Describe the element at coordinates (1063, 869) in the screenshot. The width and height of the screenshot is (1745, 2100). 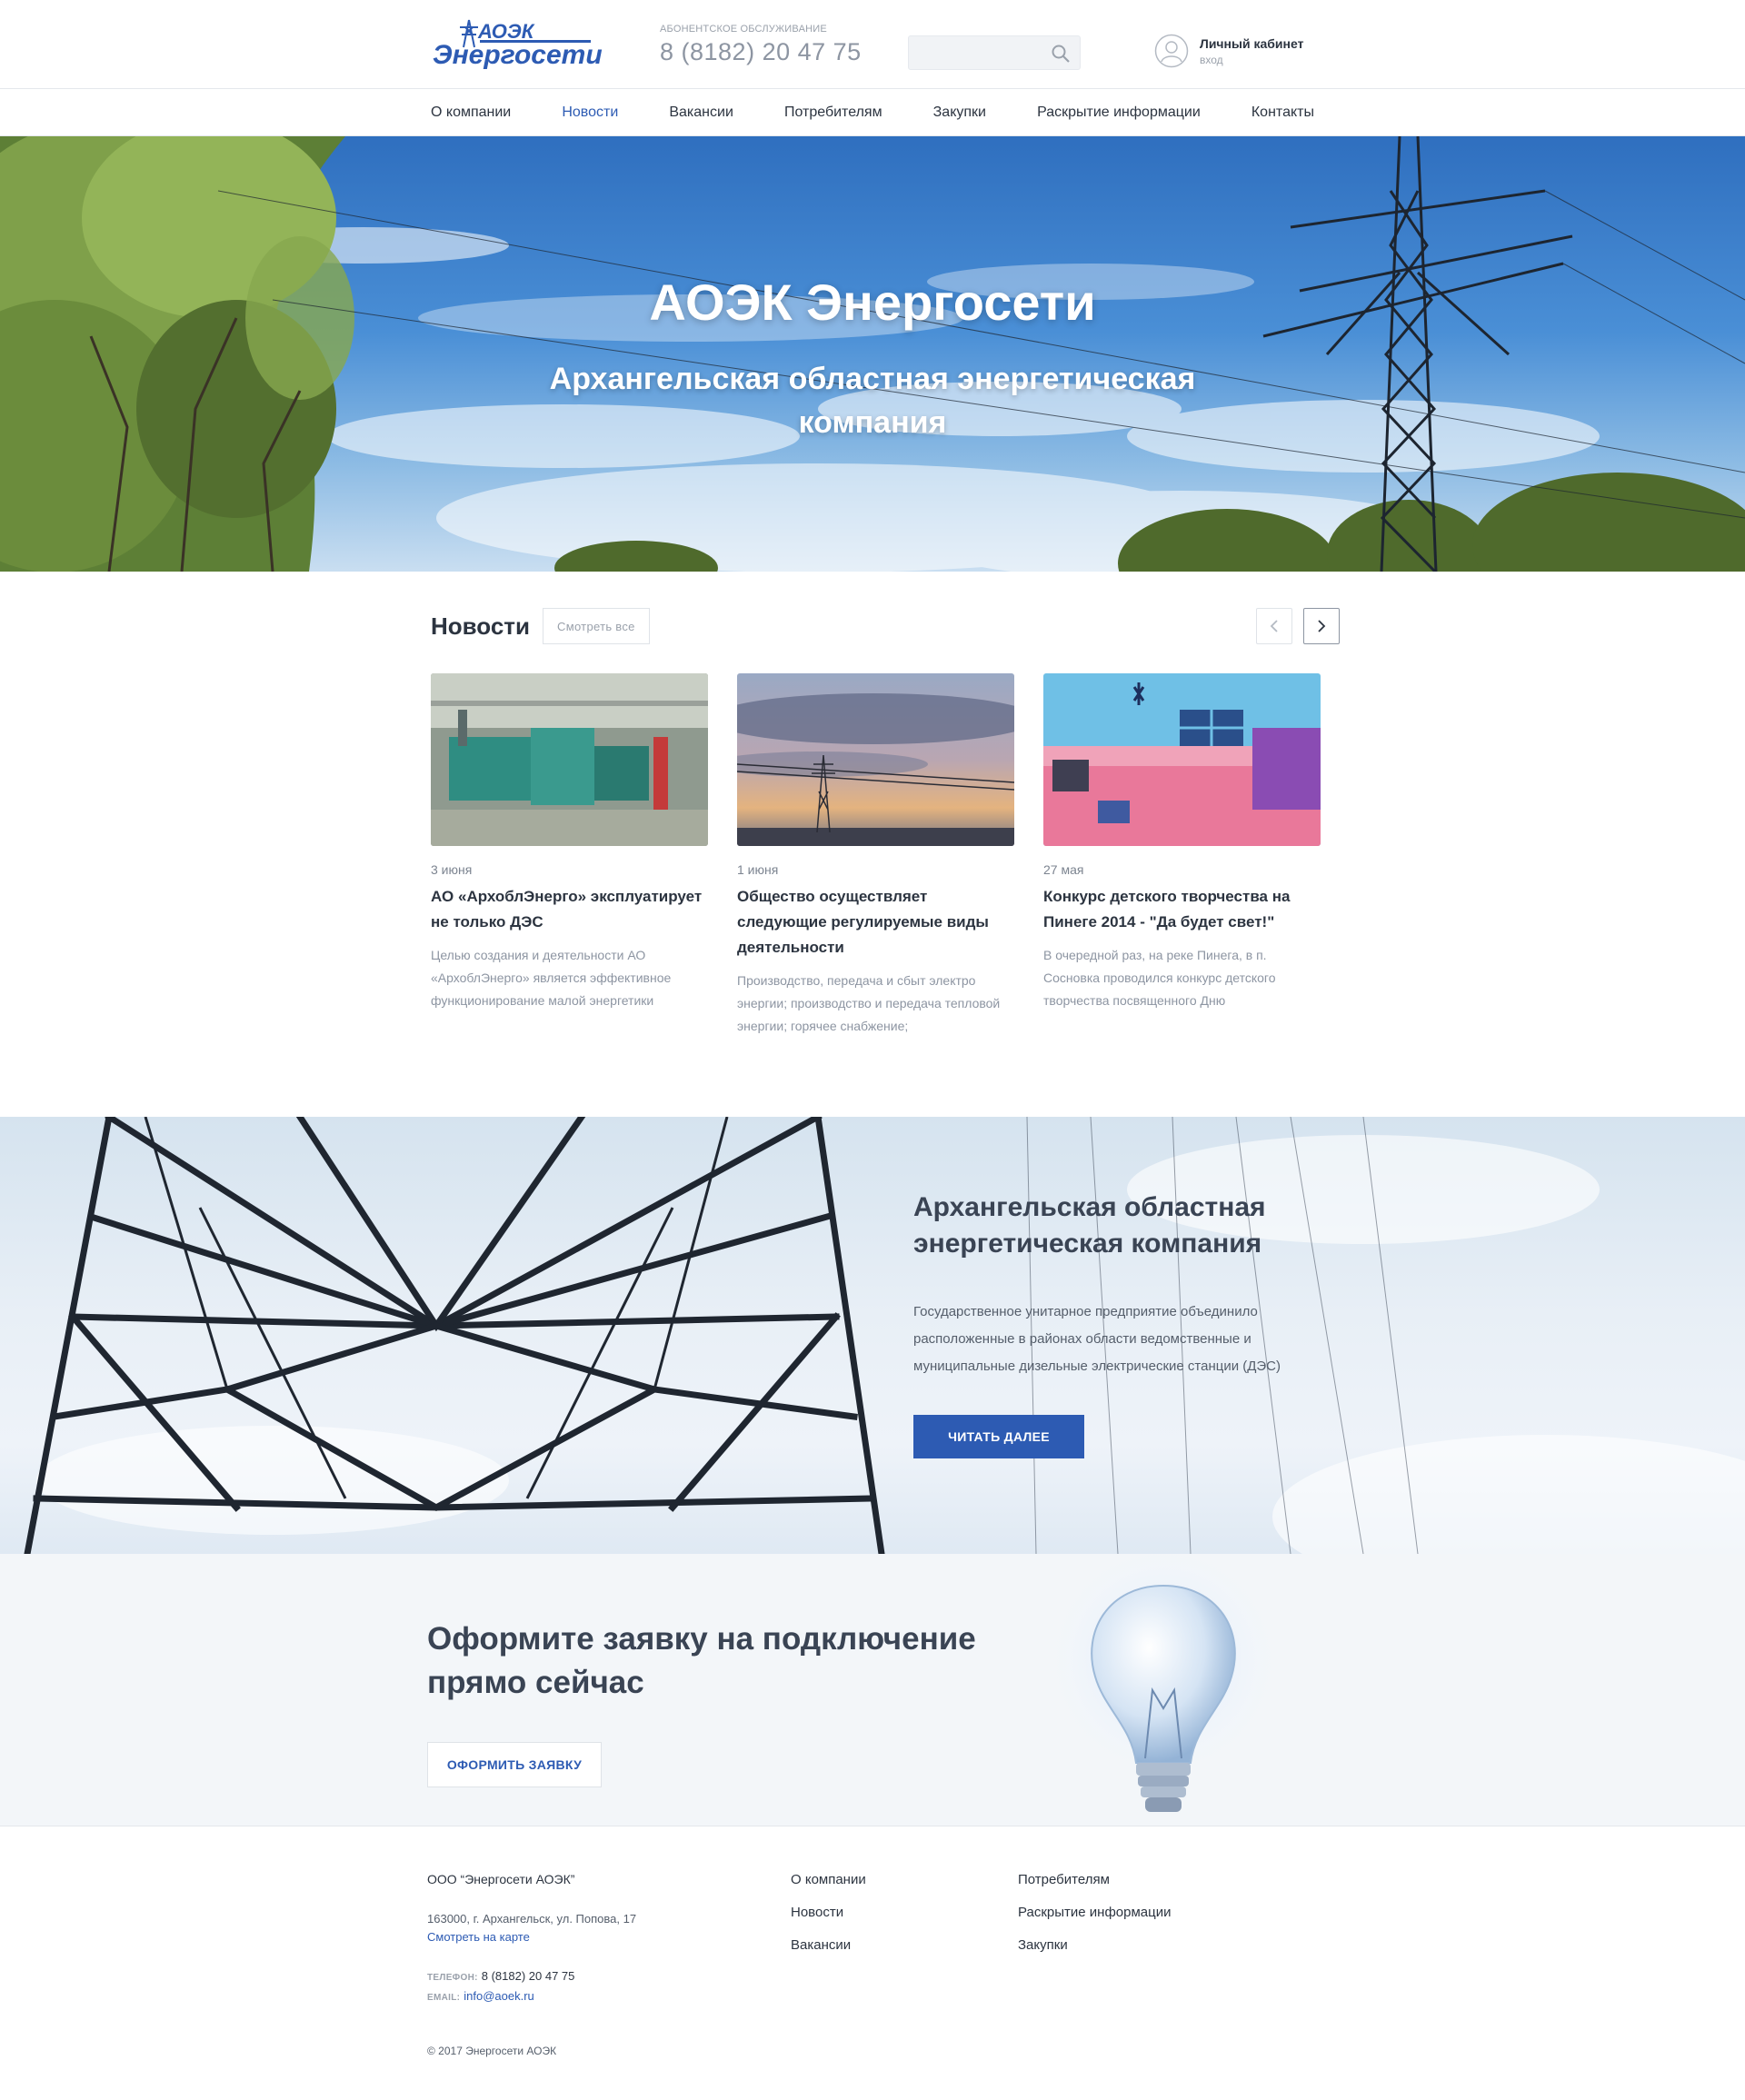
I see `news-date: 27 мая` at that location.